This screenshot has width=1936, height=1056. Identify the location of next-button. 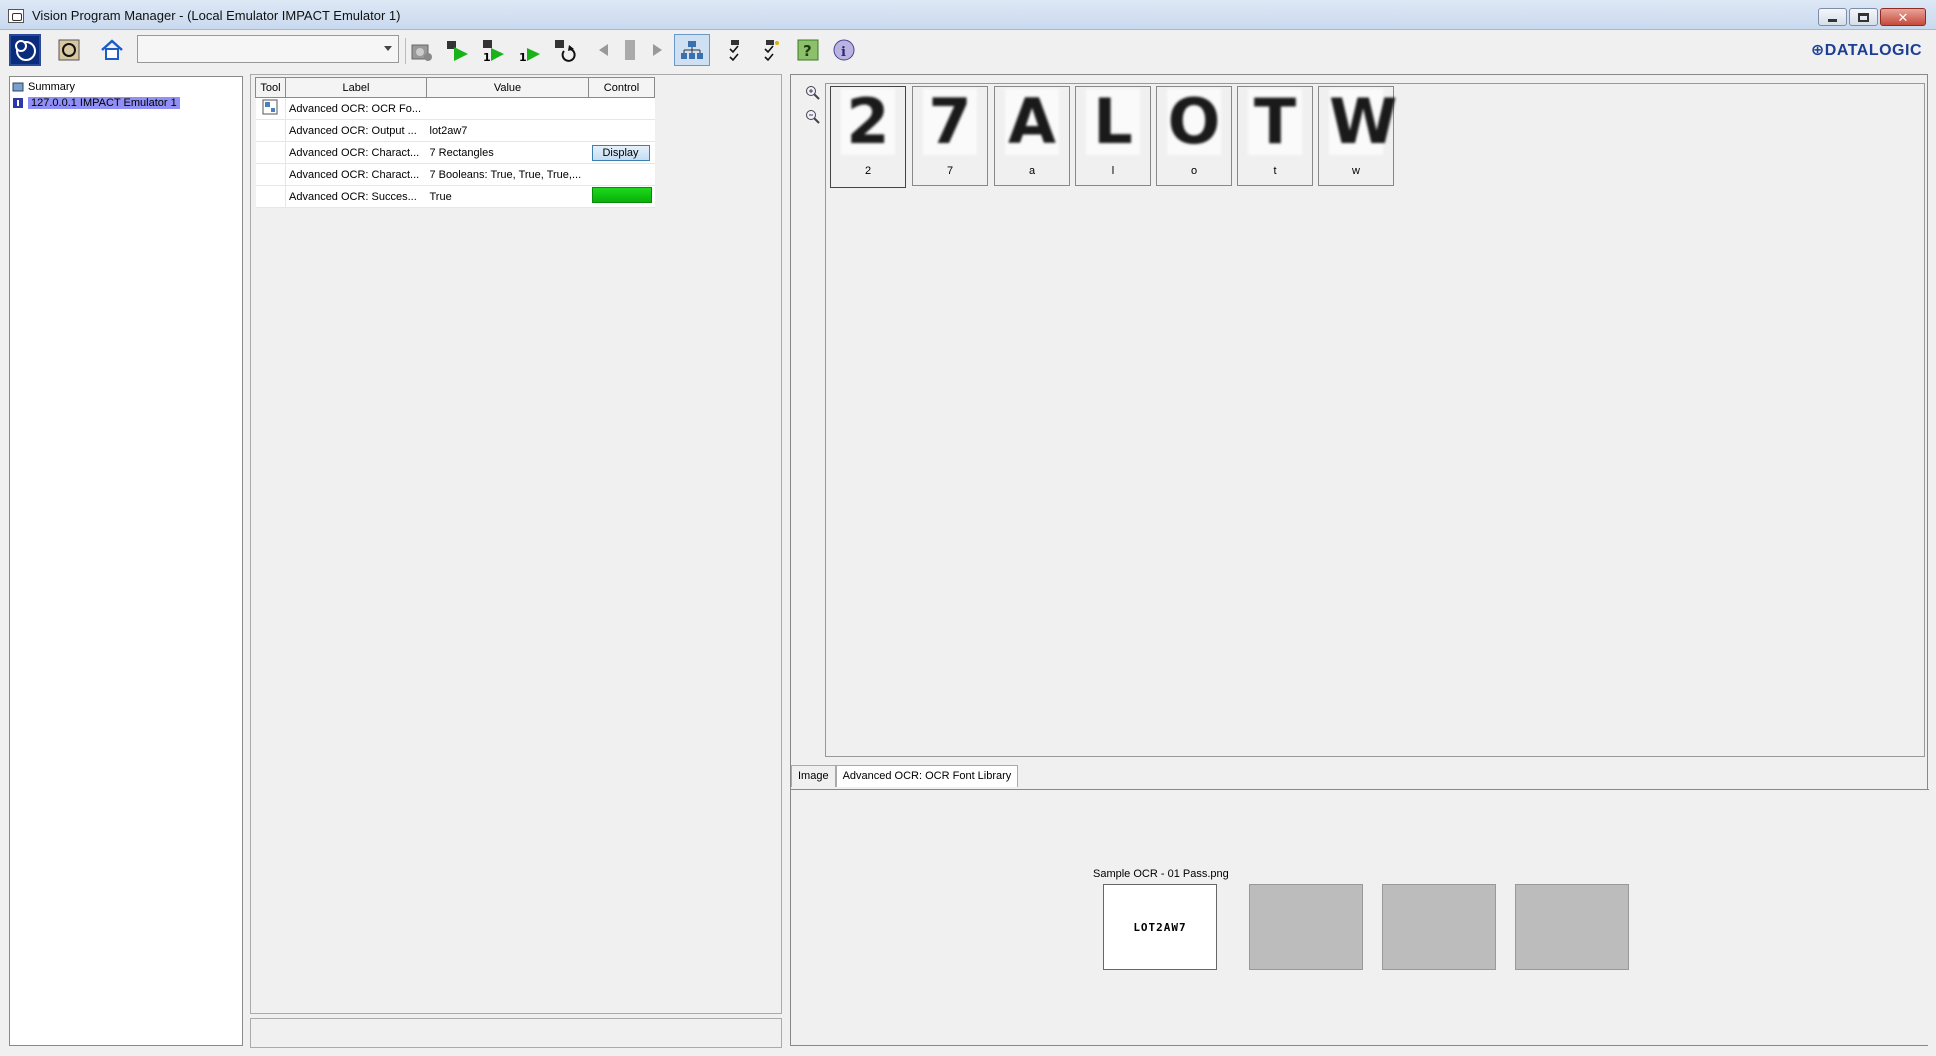
(657, 50).